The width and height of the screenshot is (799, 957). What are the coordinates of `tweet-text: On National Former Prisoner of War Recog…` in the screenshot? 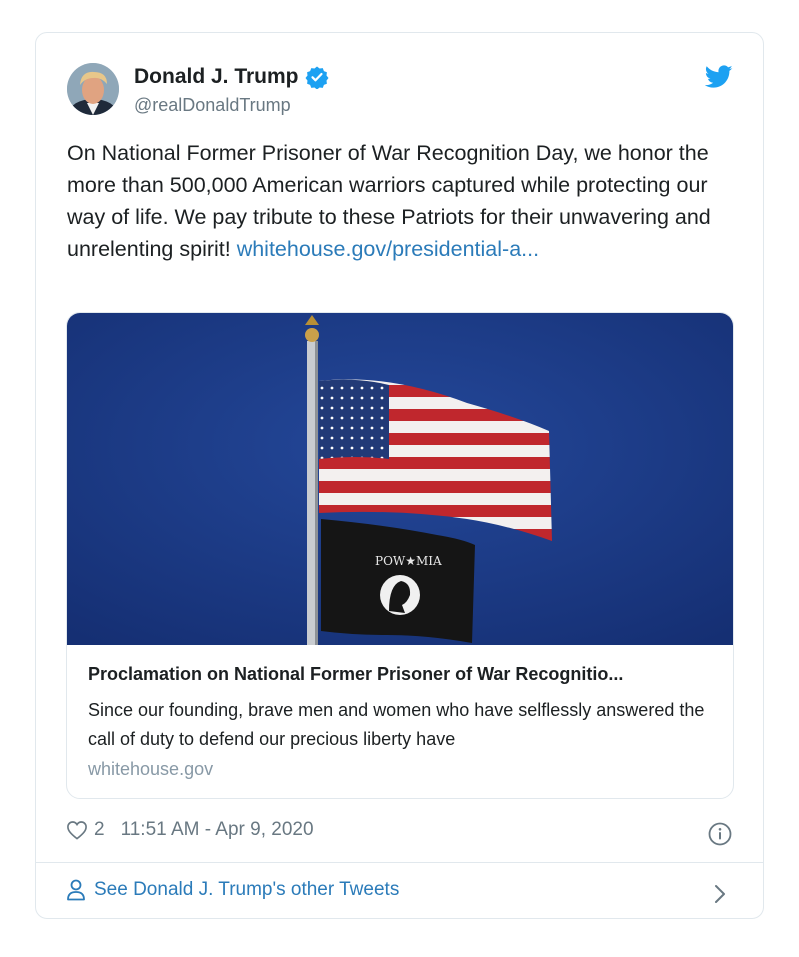 It's located at (403, 201).